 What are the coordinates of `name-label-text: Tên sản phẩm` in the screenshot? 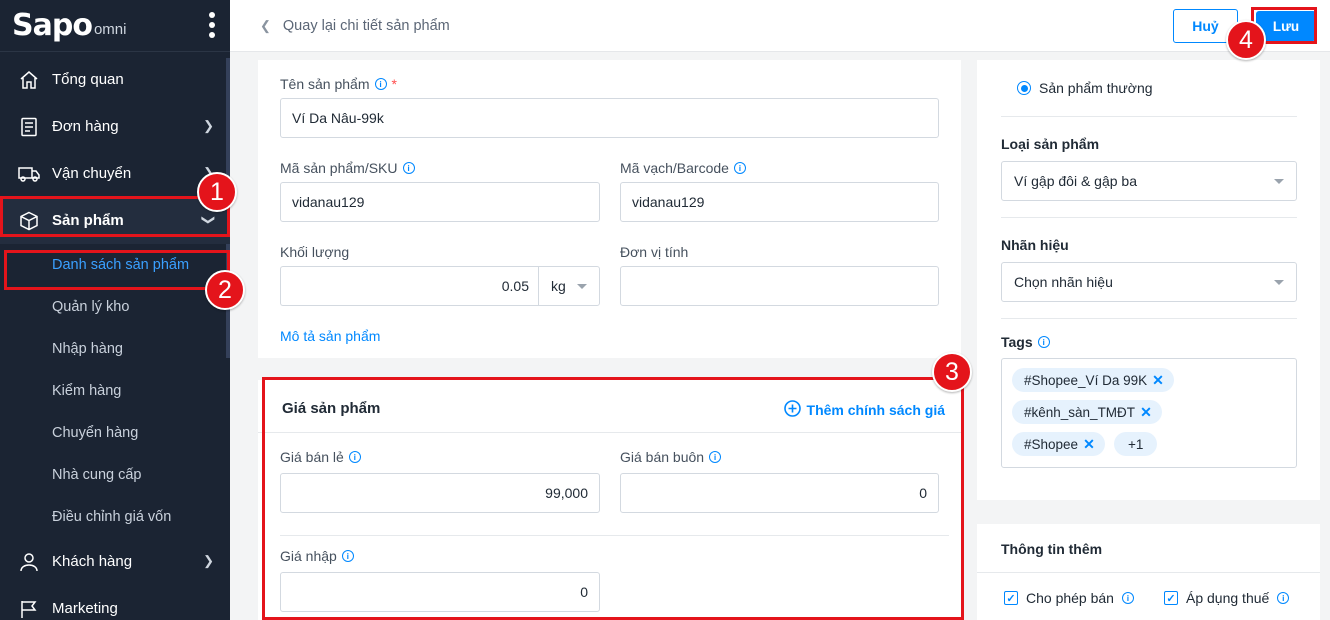 It's located at (325, 84).